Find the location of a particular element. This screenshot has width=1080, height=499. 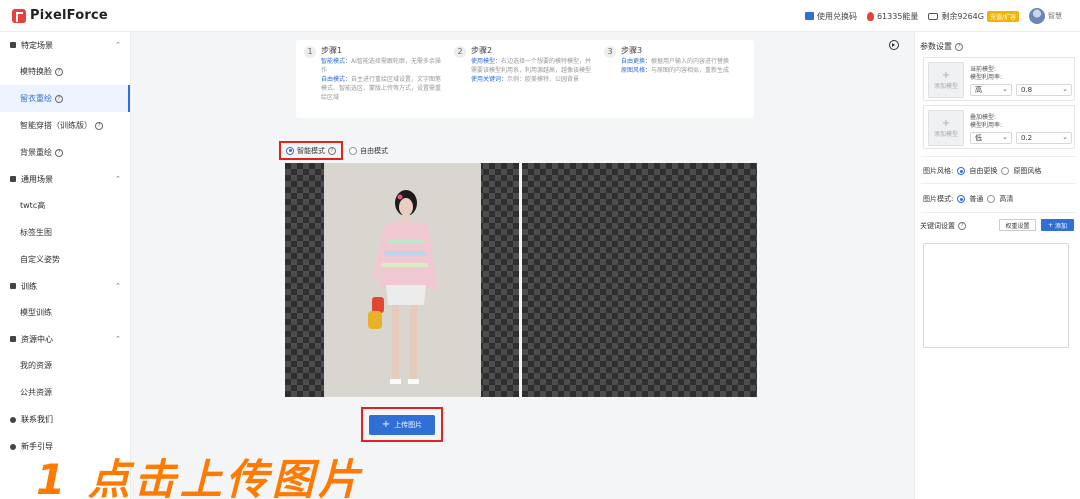

radio-free-mode is located at coordinates (353, 150).